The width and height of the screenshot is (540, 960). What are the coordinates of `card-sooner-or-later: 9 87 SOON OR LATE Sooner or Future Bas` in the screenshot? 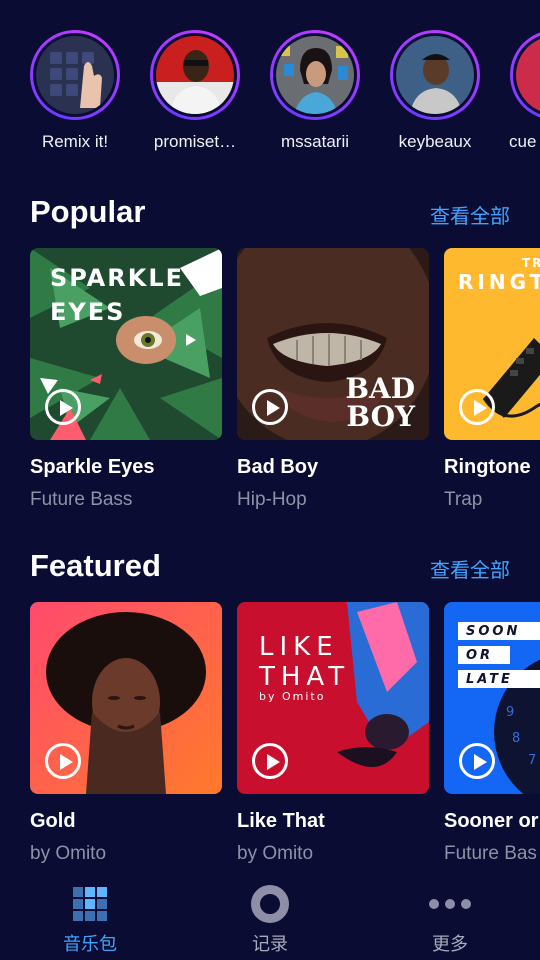 It's located at (492, 733).